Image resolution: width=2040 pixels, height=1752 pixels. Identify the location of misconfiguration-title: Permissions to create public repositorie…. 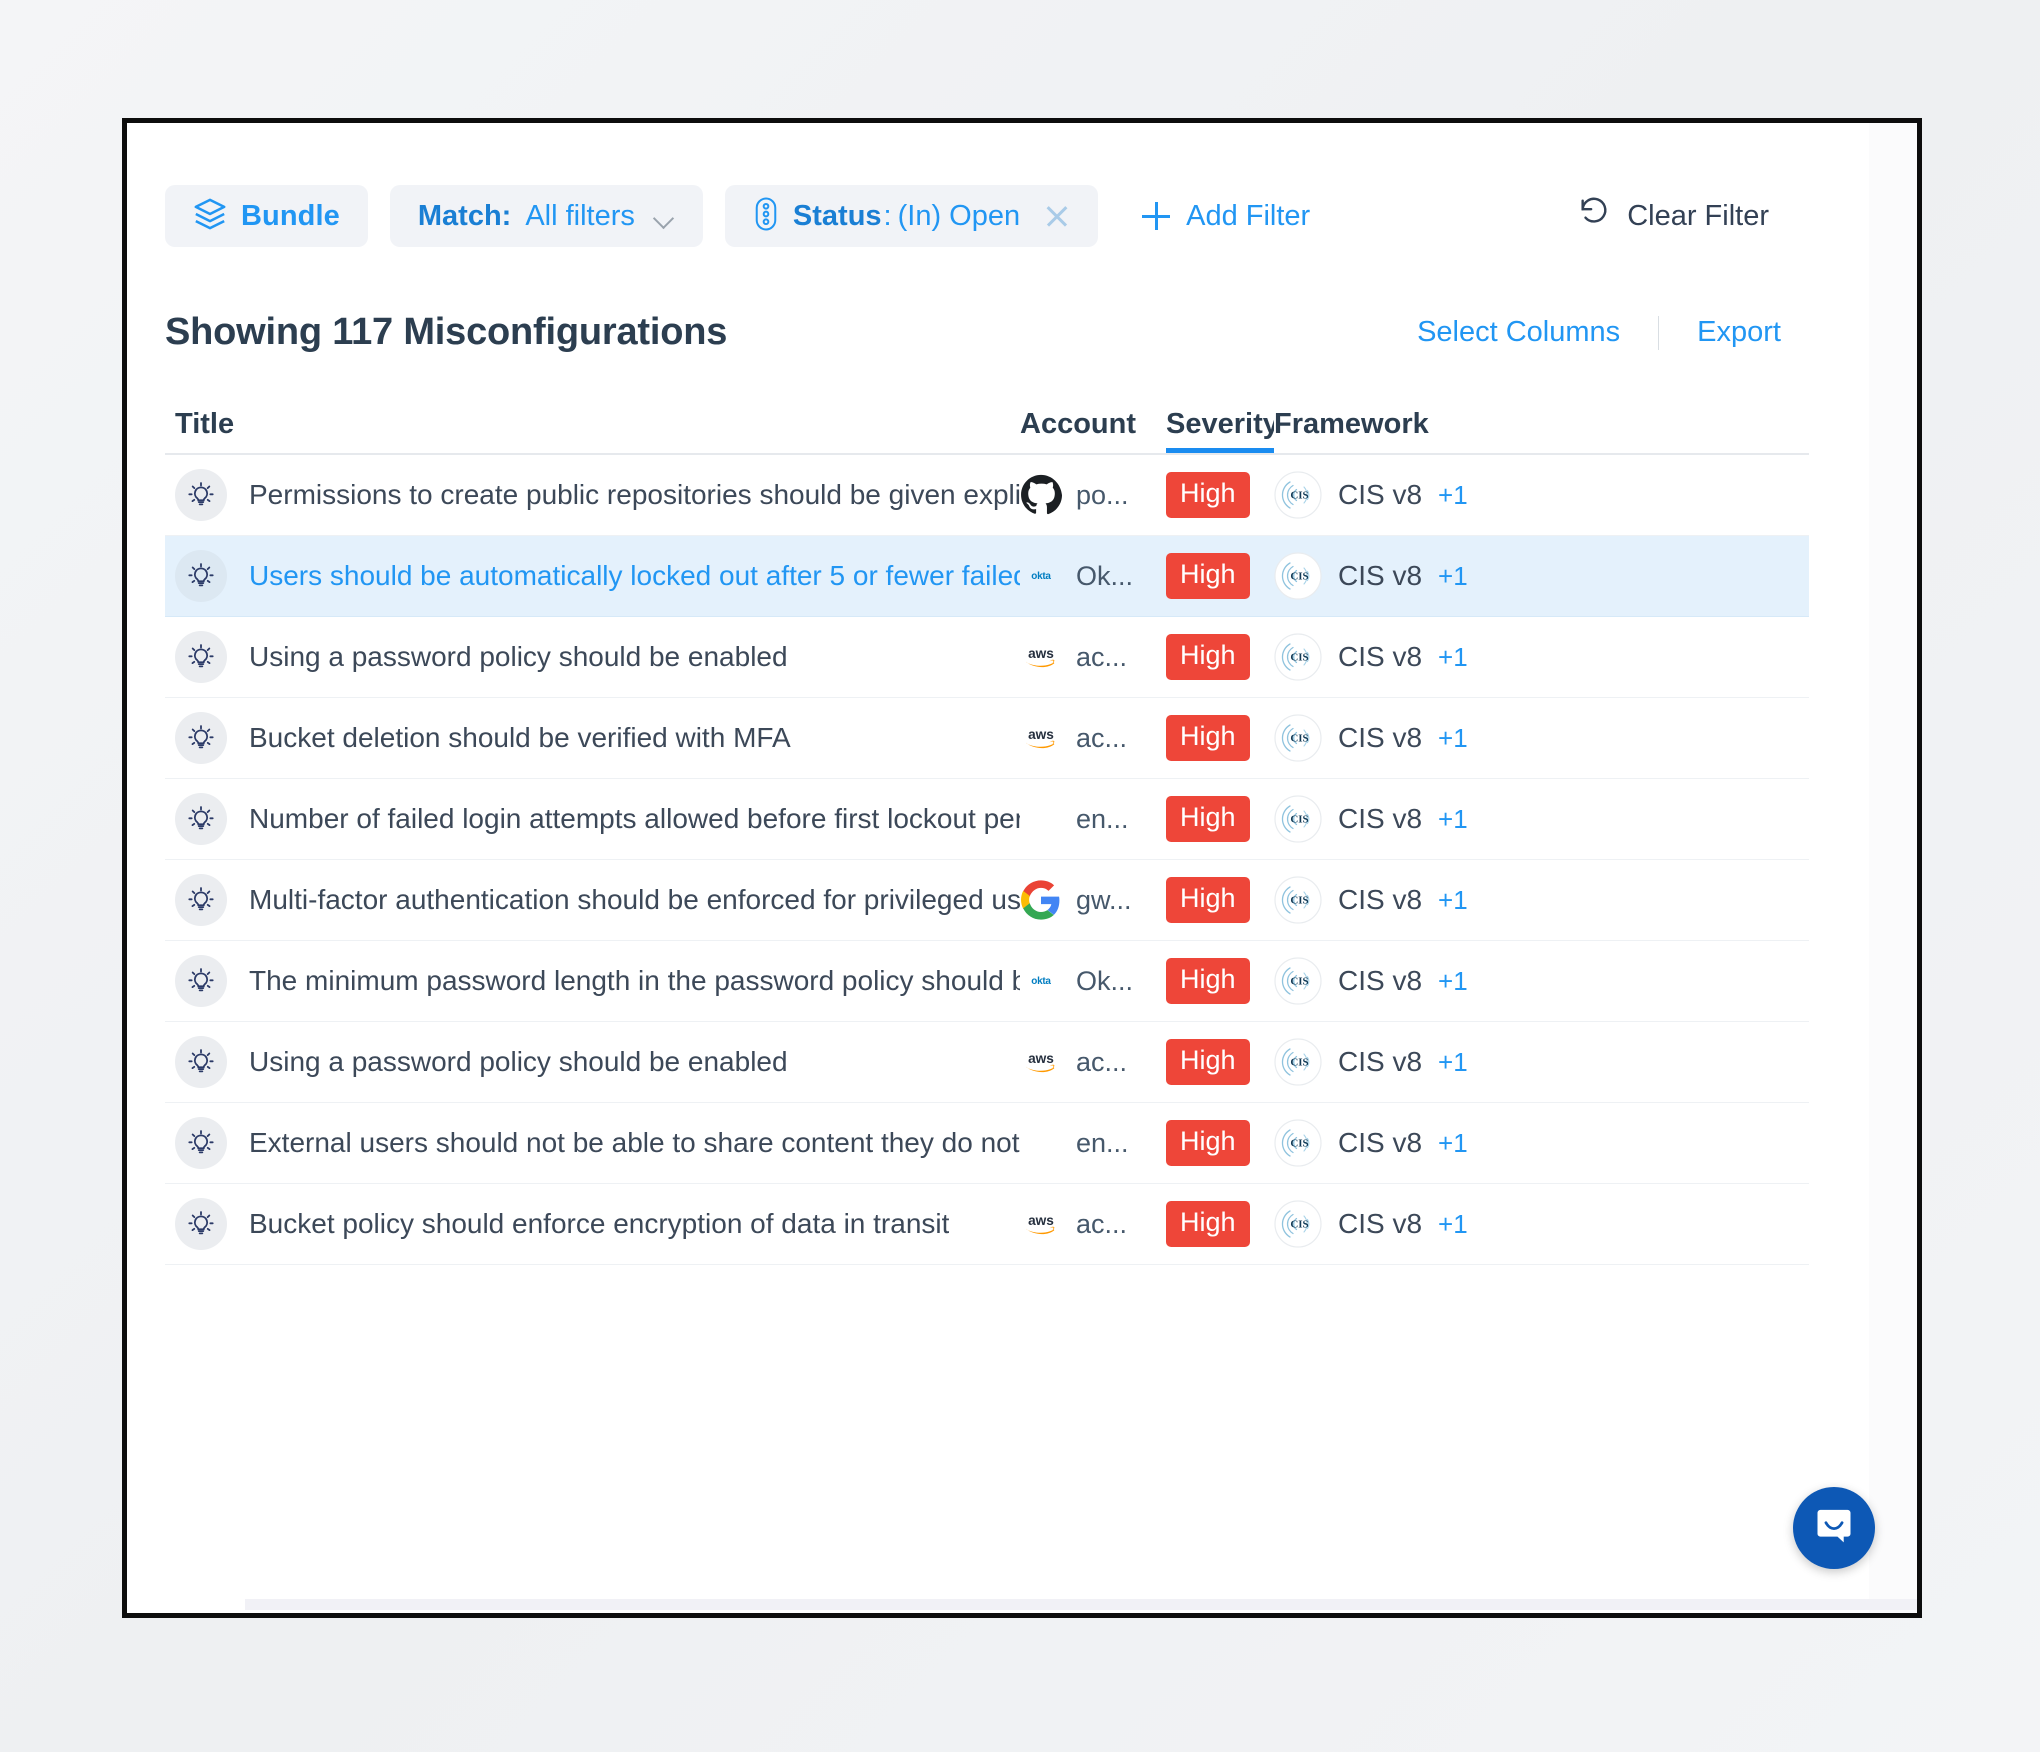
(634, 495).